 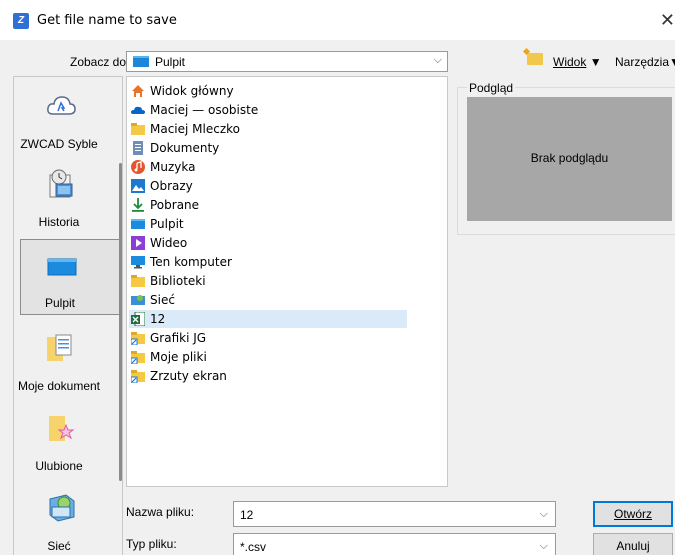 I want to click on places-scrollbar, so click(x=120, y=322).